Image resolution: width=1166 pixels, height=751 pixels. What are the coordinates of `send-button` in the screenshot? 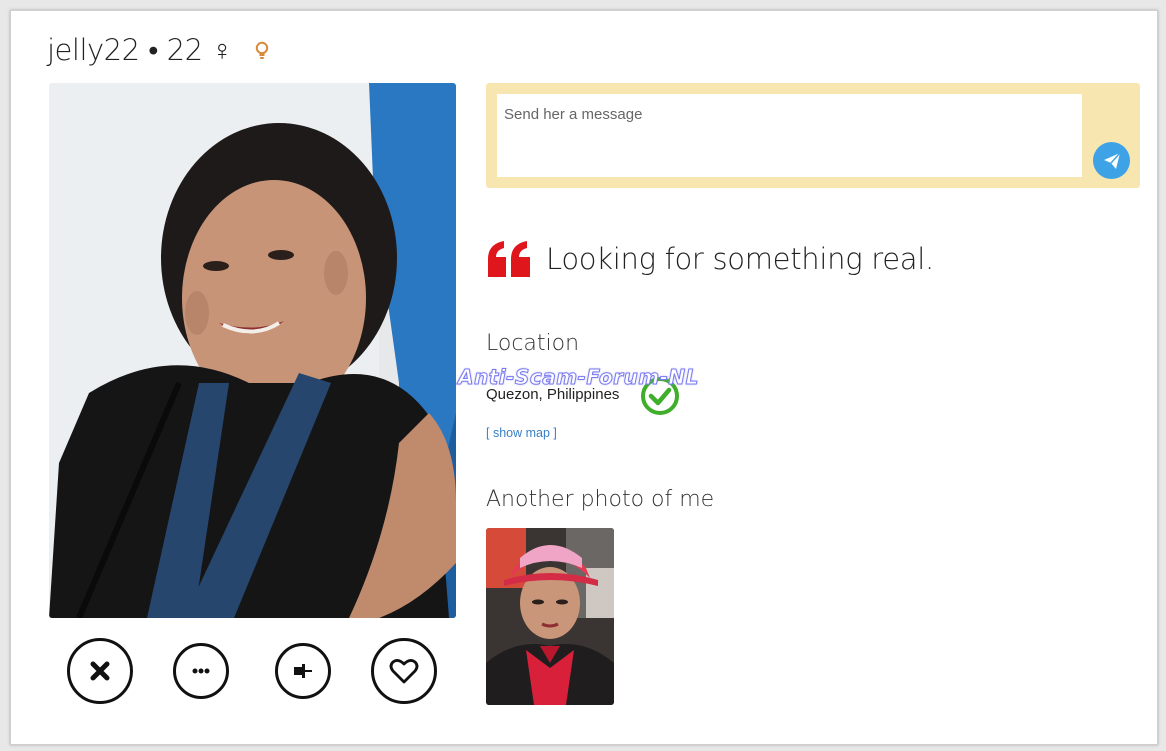 It's located at (1111, 160).